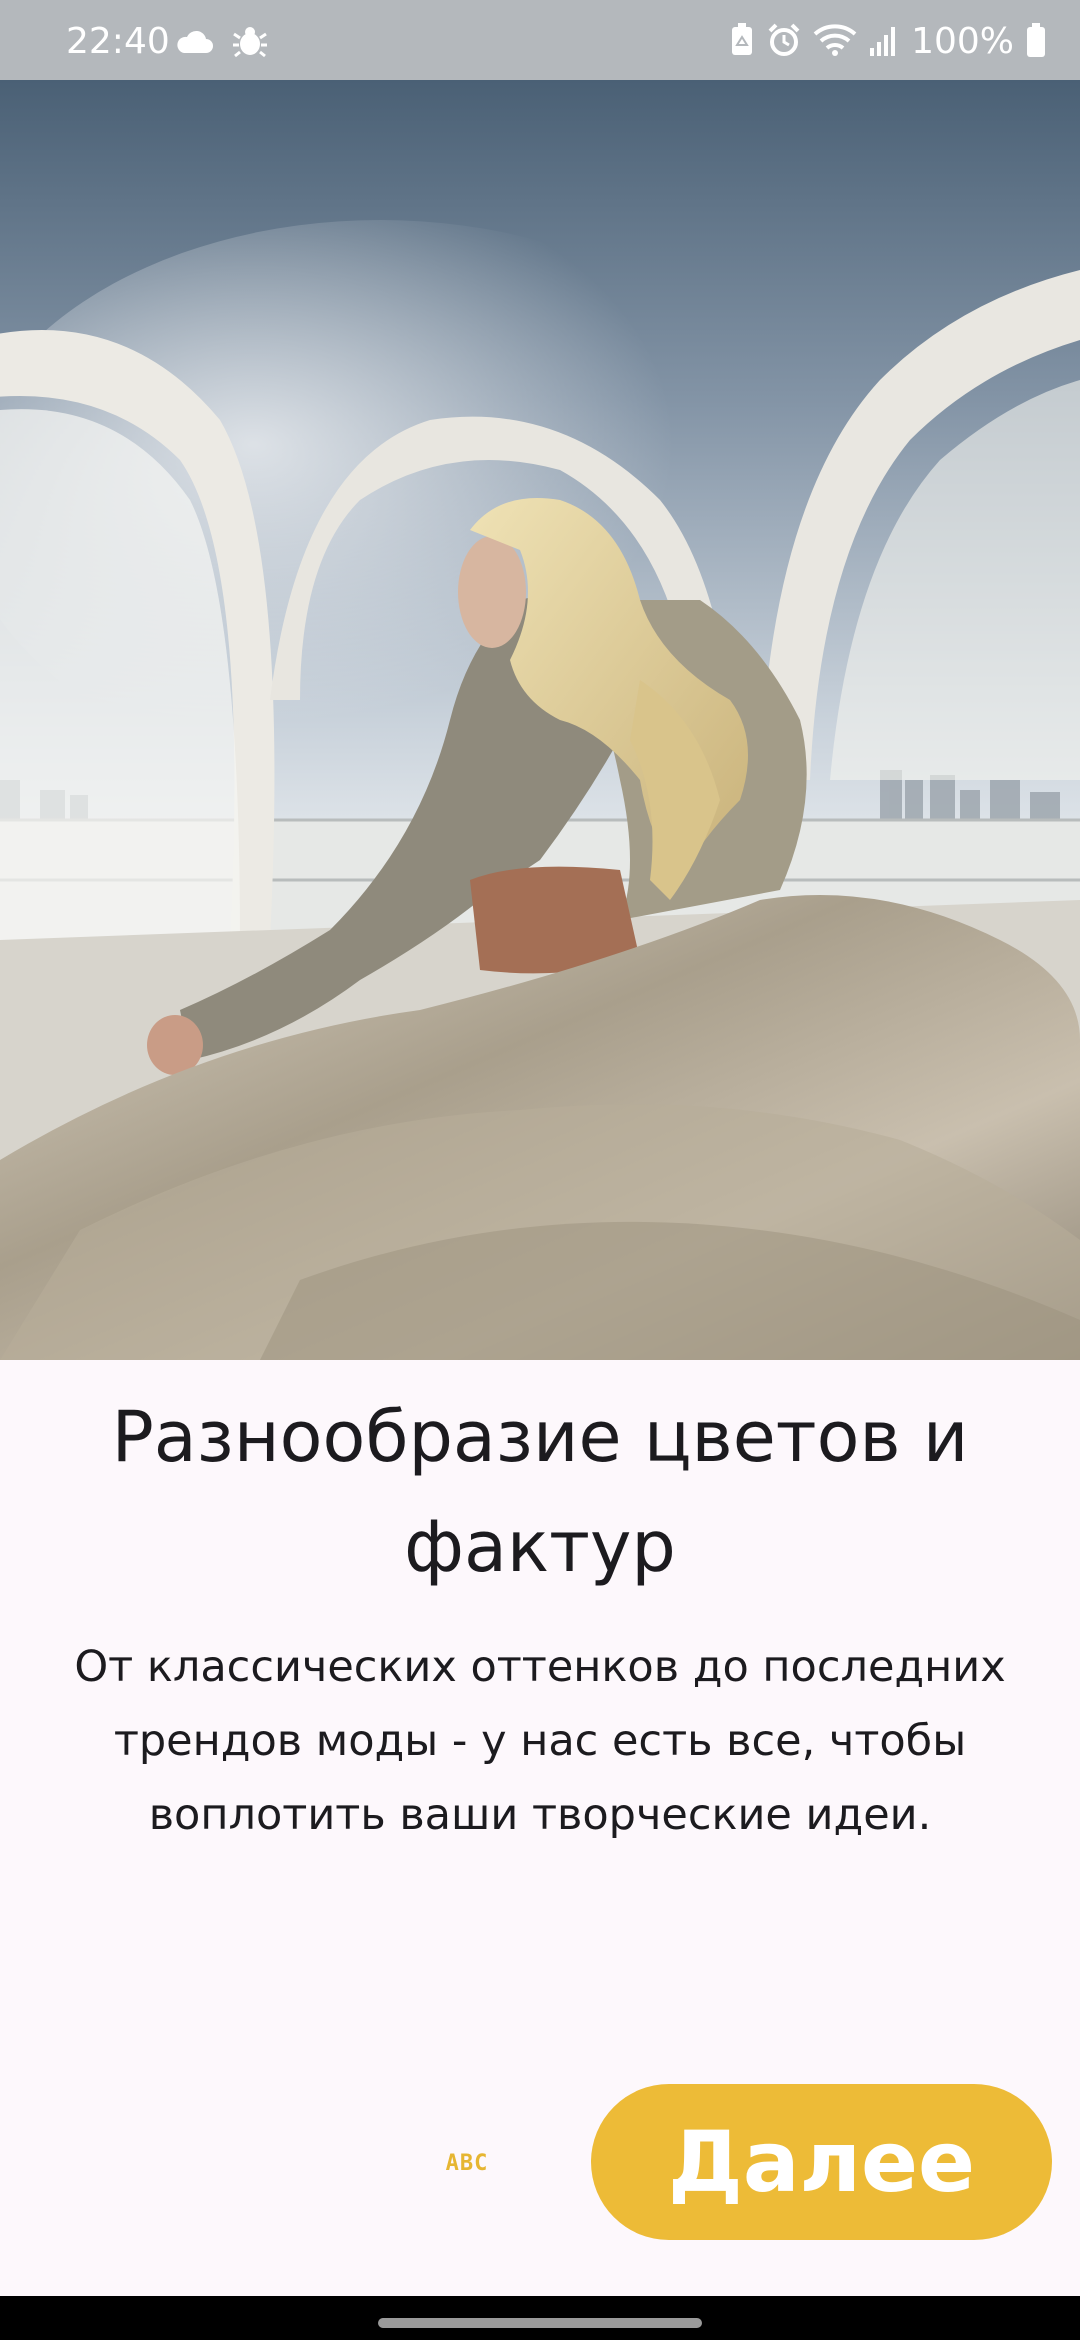 The width and height of the screenshot is (1080, 2340). What do you see at coordinates (821, 2162) in the screenshot?
I see `next-button: Далее` at bounding box center [821, 2162].